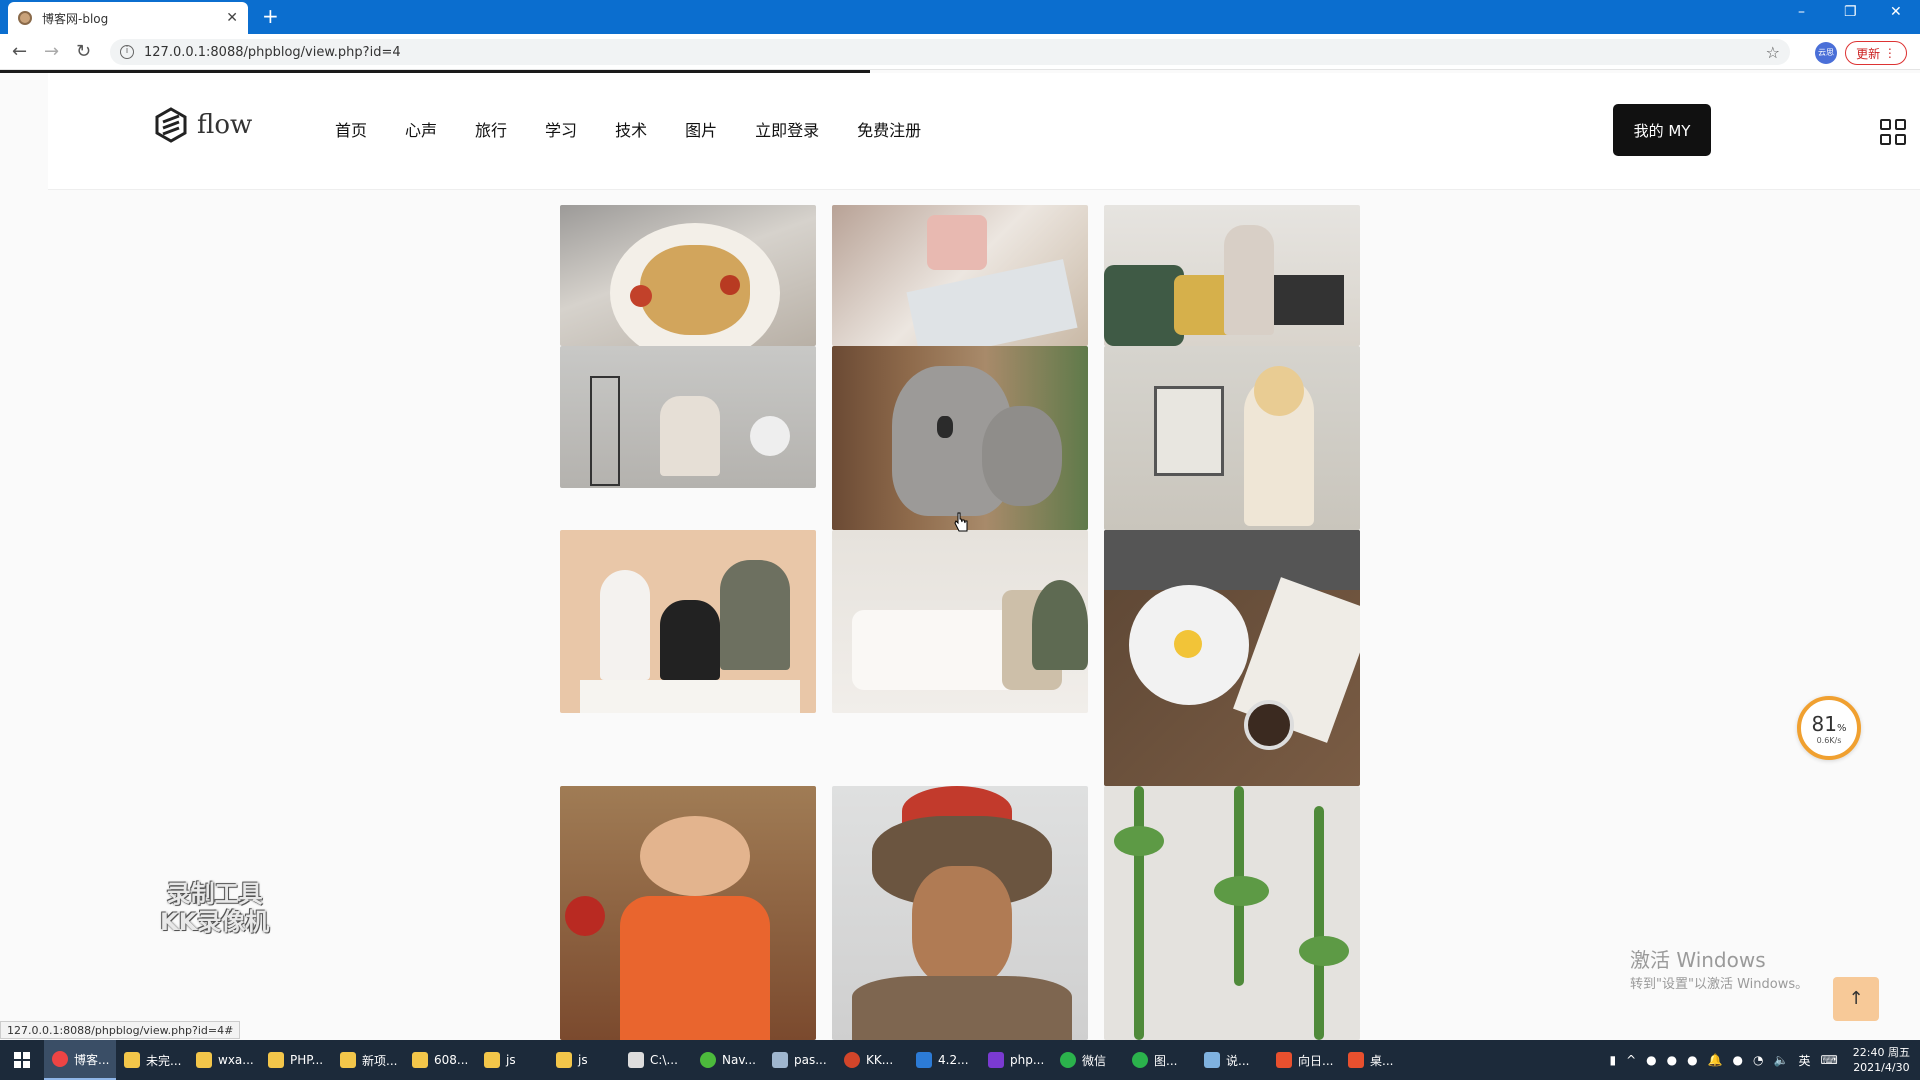 Image resolution: width=1920 pixels, height=1080 pixels. I want to click on taskbar-app-folder-6: js, so click(512, 1060).